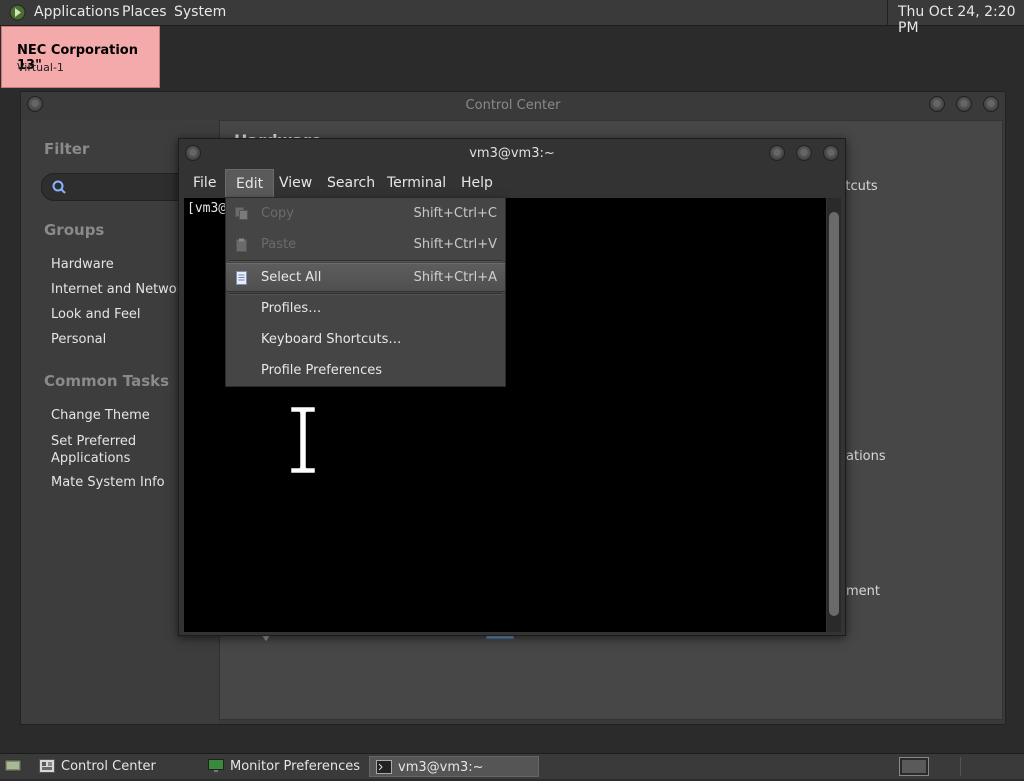 This screenshot has width=1024, height=781. I want to click on scrollbar-thumb, so click(834, 414).